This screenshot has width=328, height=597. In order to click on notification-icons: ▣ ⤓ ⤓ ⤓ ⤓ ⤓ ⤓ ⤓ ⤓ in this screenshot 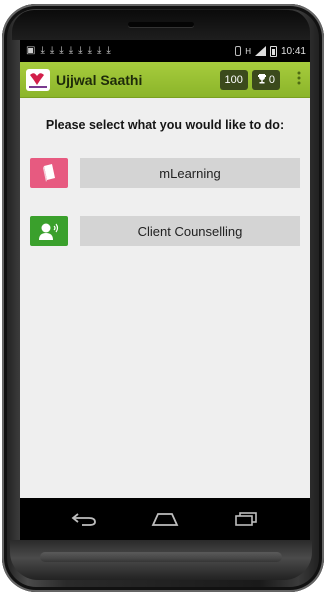, I will do `click(68, 51)`.